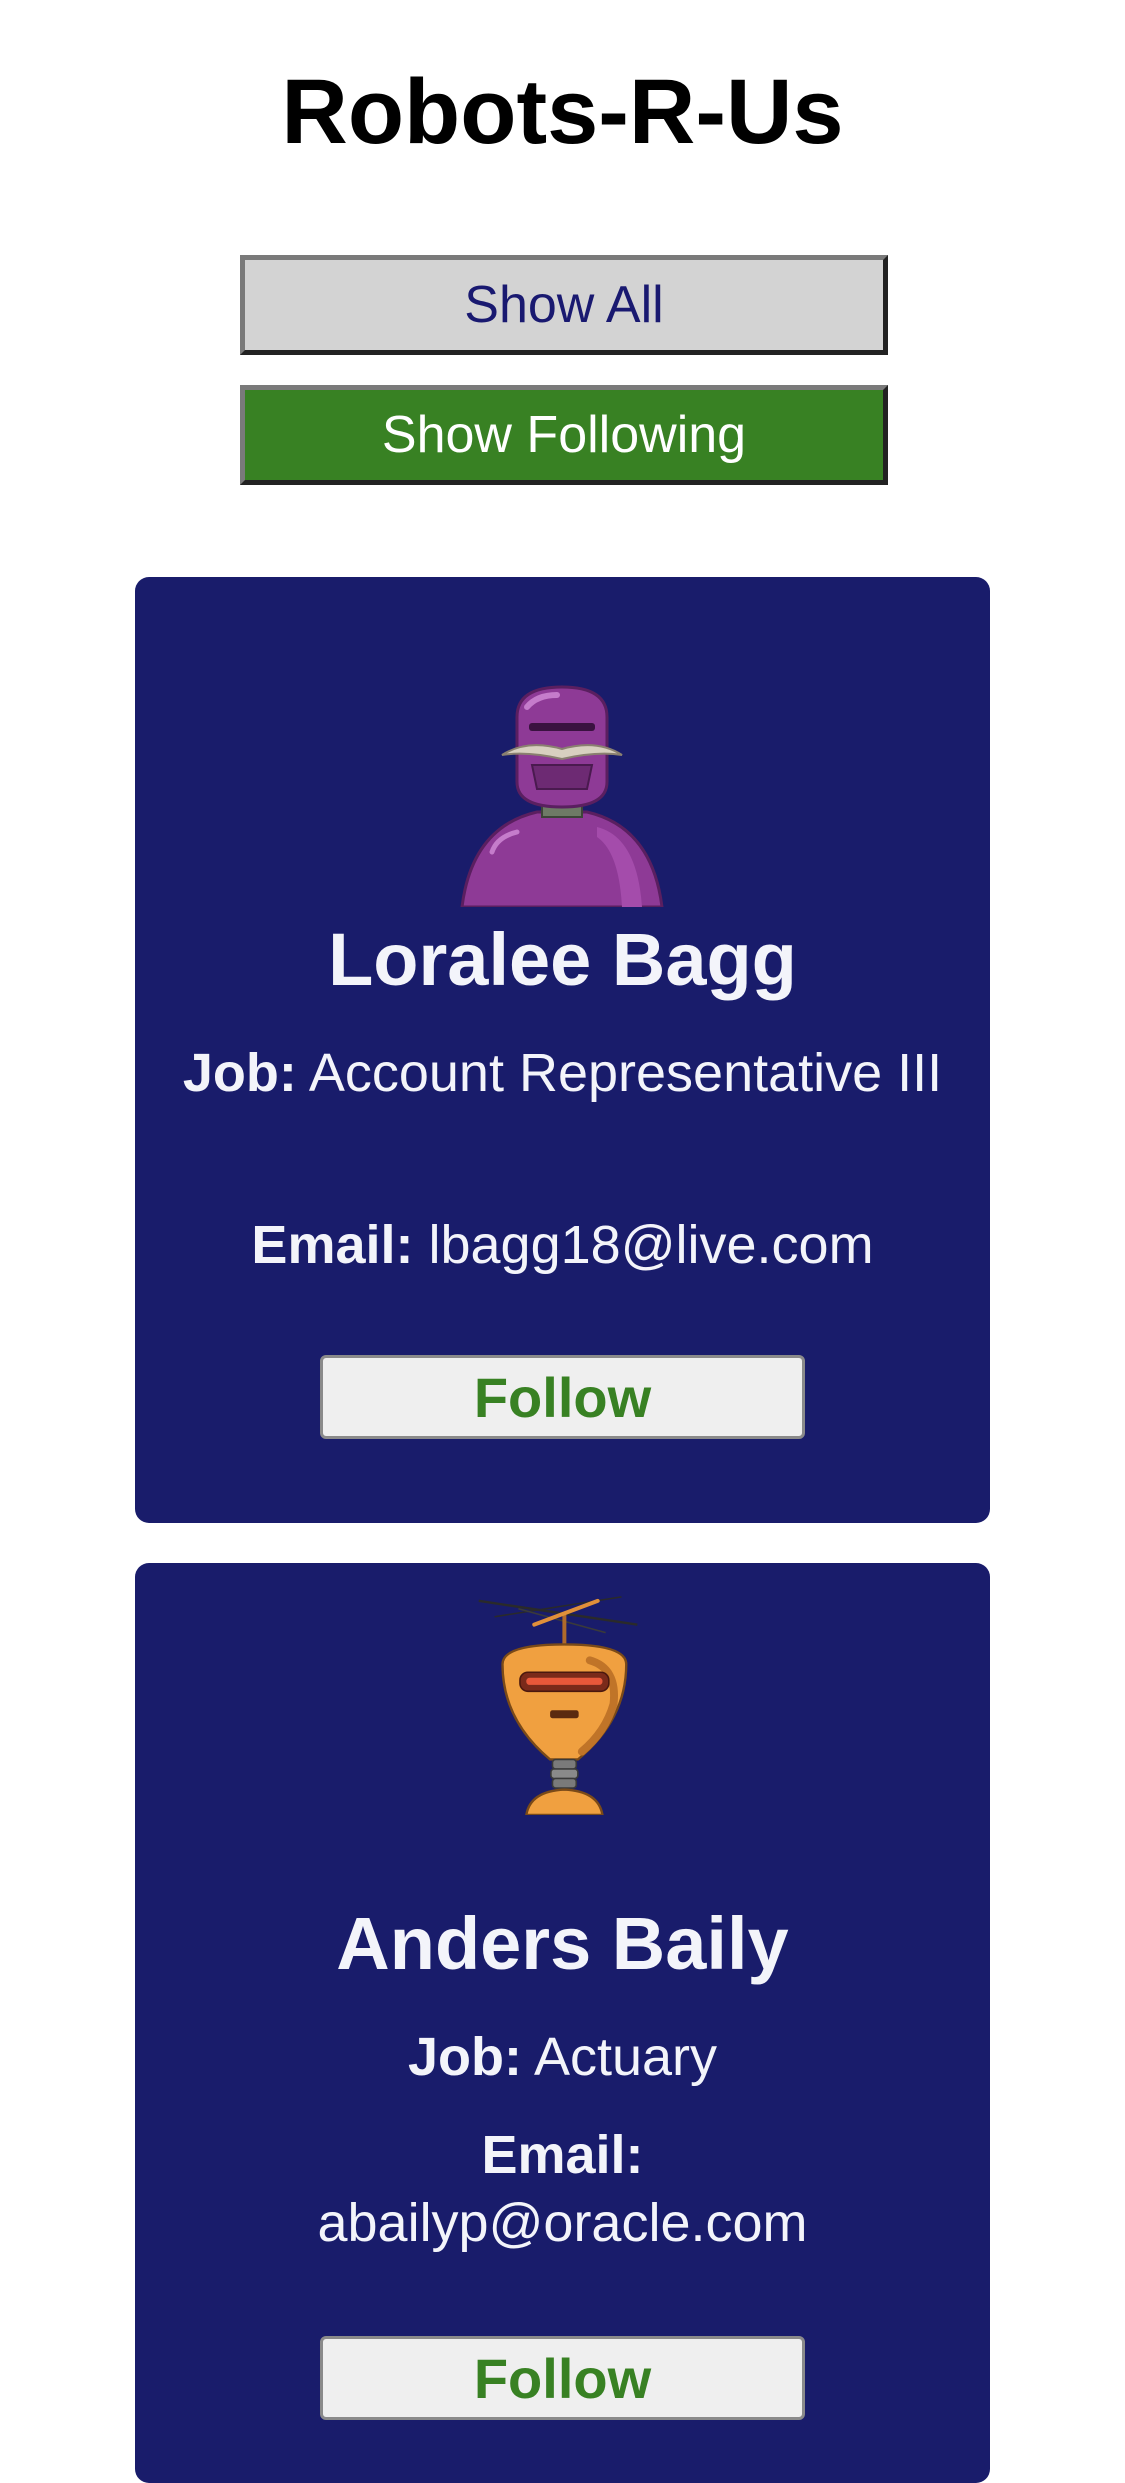 This screenshot has height=2483, width=1125. Describe the element at coordinates (562, 959) in the screenshot. I see `robot-name: Loralee Bagg` at that location.